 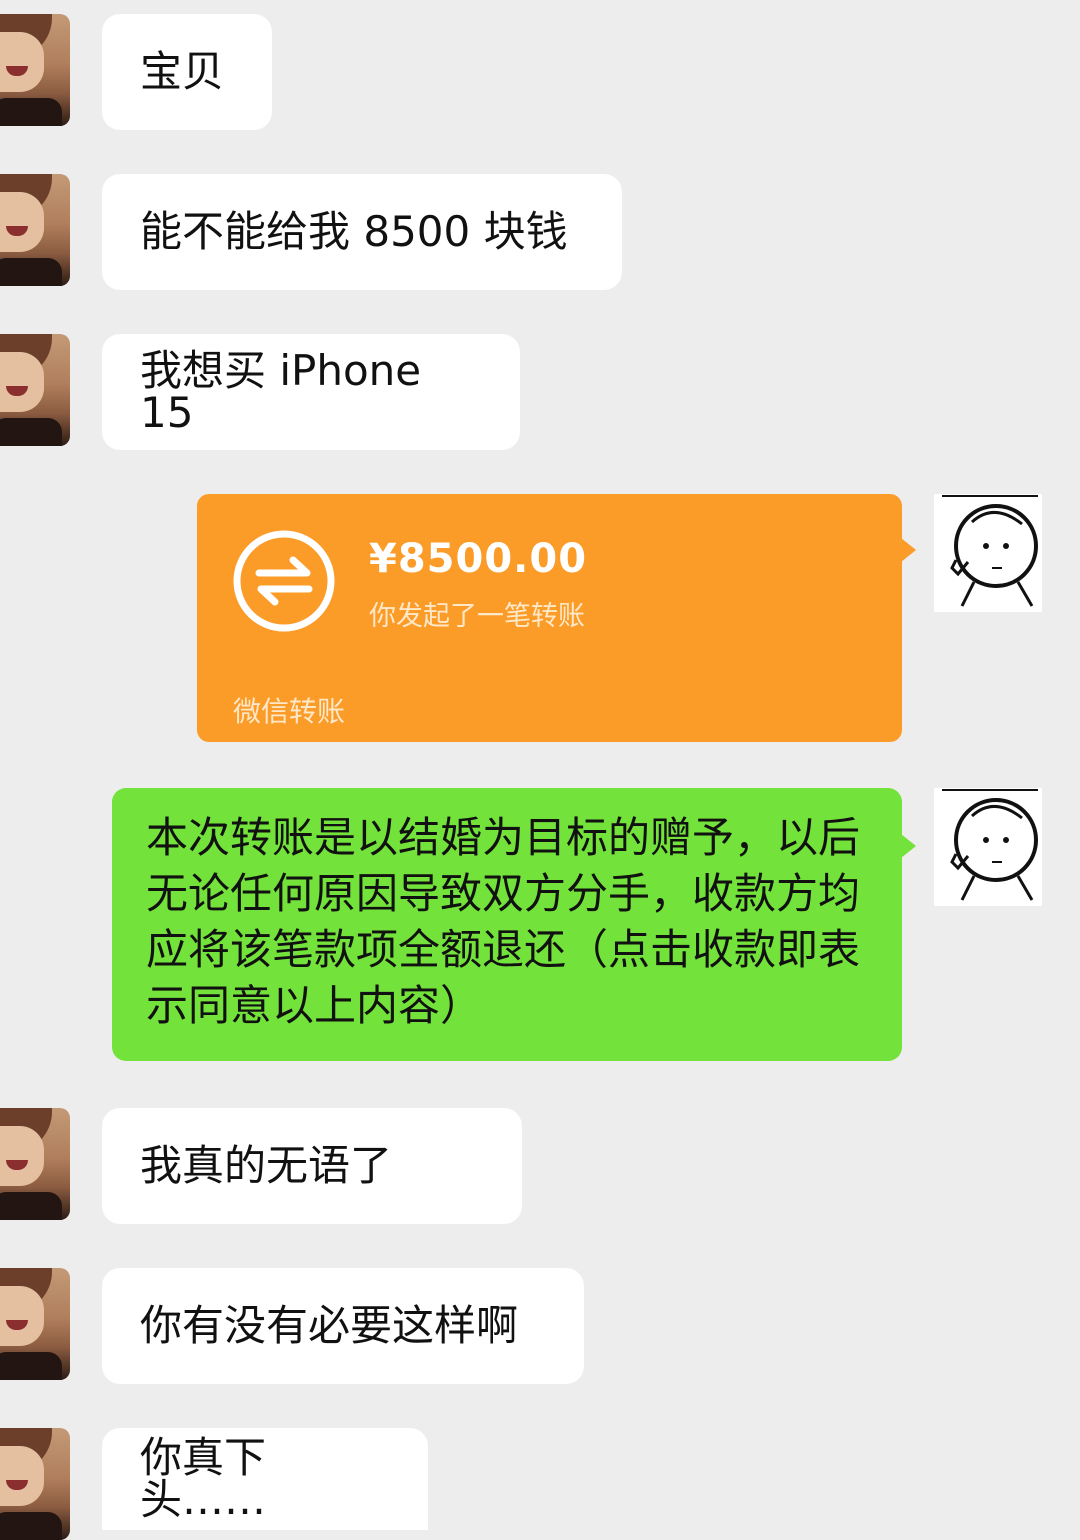 I want to click on message-bubble: 能不能给我 8500 块钱, so click(x=362, y=232).